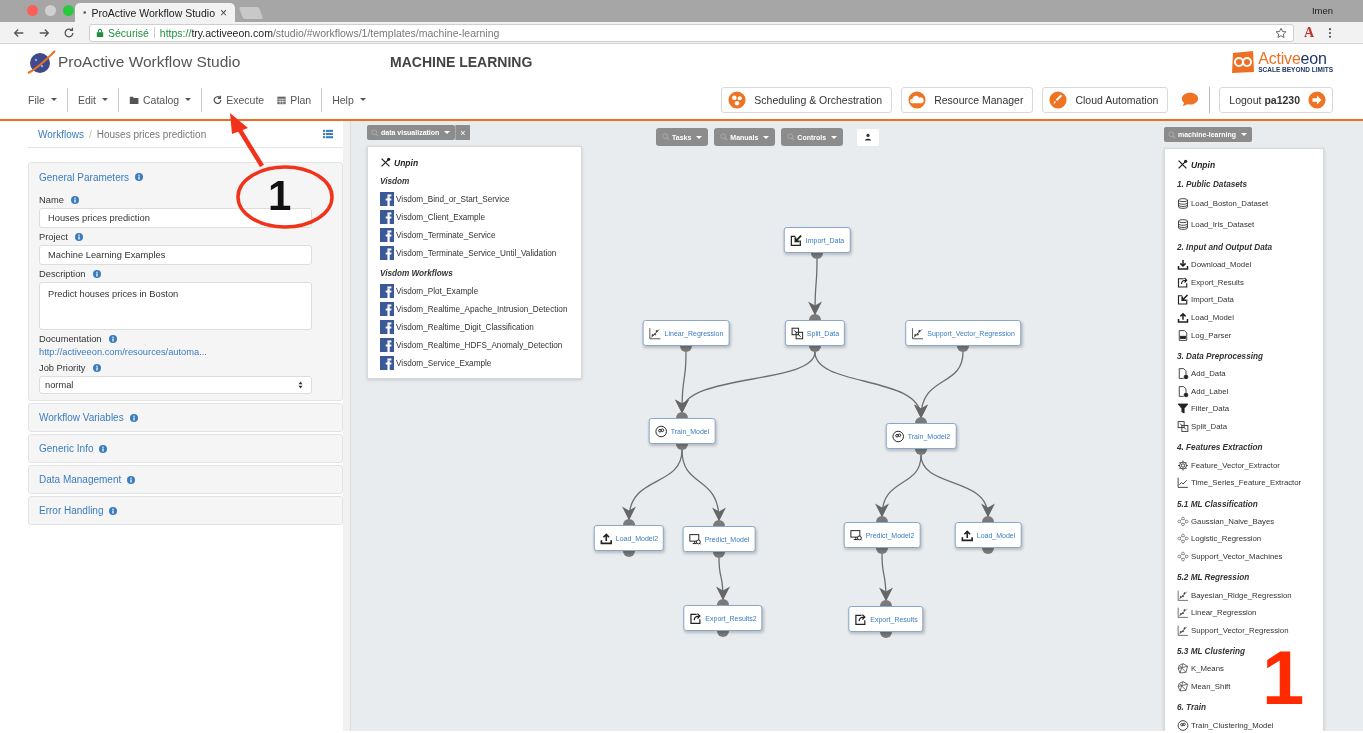 The height and width of the screenshot is (733, 1363). Describe the element at coordinates (474, 345) in the screenshot. I see `palette-item: Visdom_Realtime_HDFS_Anomaly_Detection` at that location.